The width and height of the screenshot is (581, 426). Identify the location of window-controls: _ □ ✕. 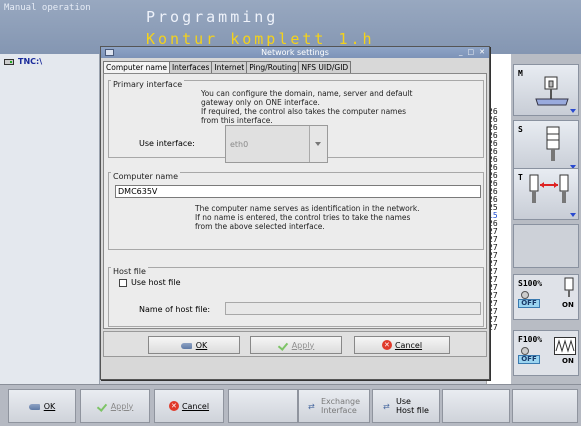
(472, 52).